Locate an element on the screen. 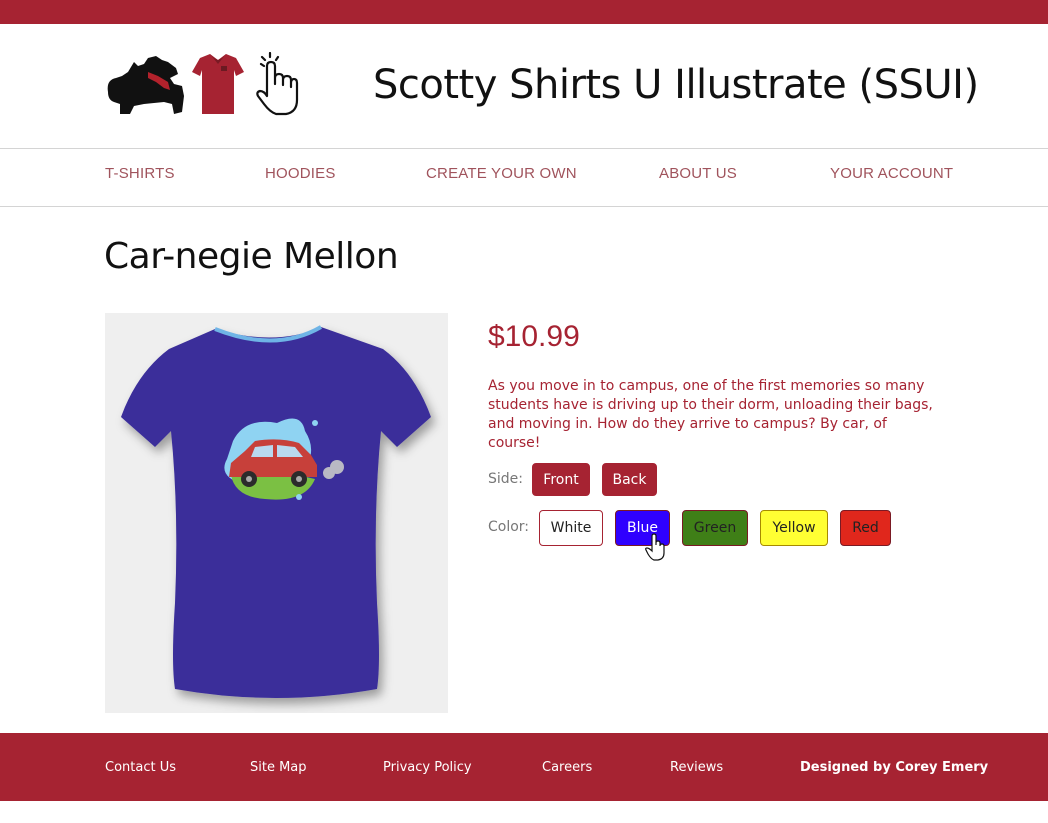  footer-link-site-map: Site Map is located at coordinates (278, 767).